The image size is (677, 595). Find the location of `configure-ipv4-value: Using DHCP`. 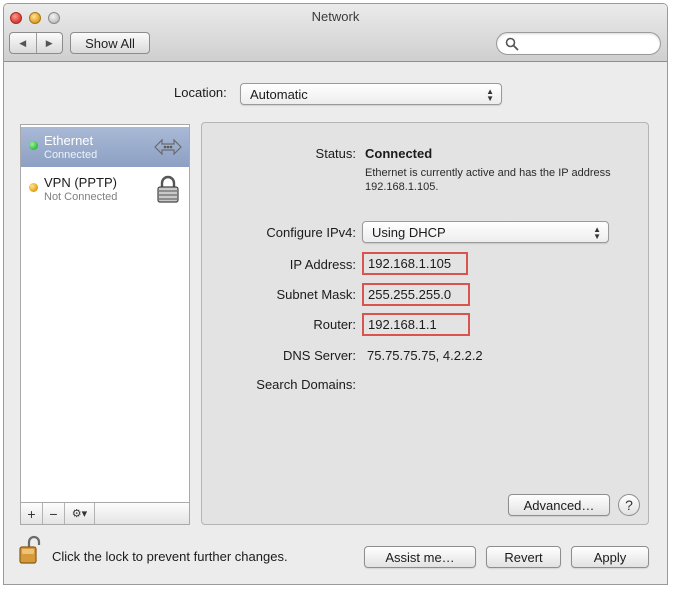

configure-ipv4-value: Using DHCP is located at coordinates (409, 232).